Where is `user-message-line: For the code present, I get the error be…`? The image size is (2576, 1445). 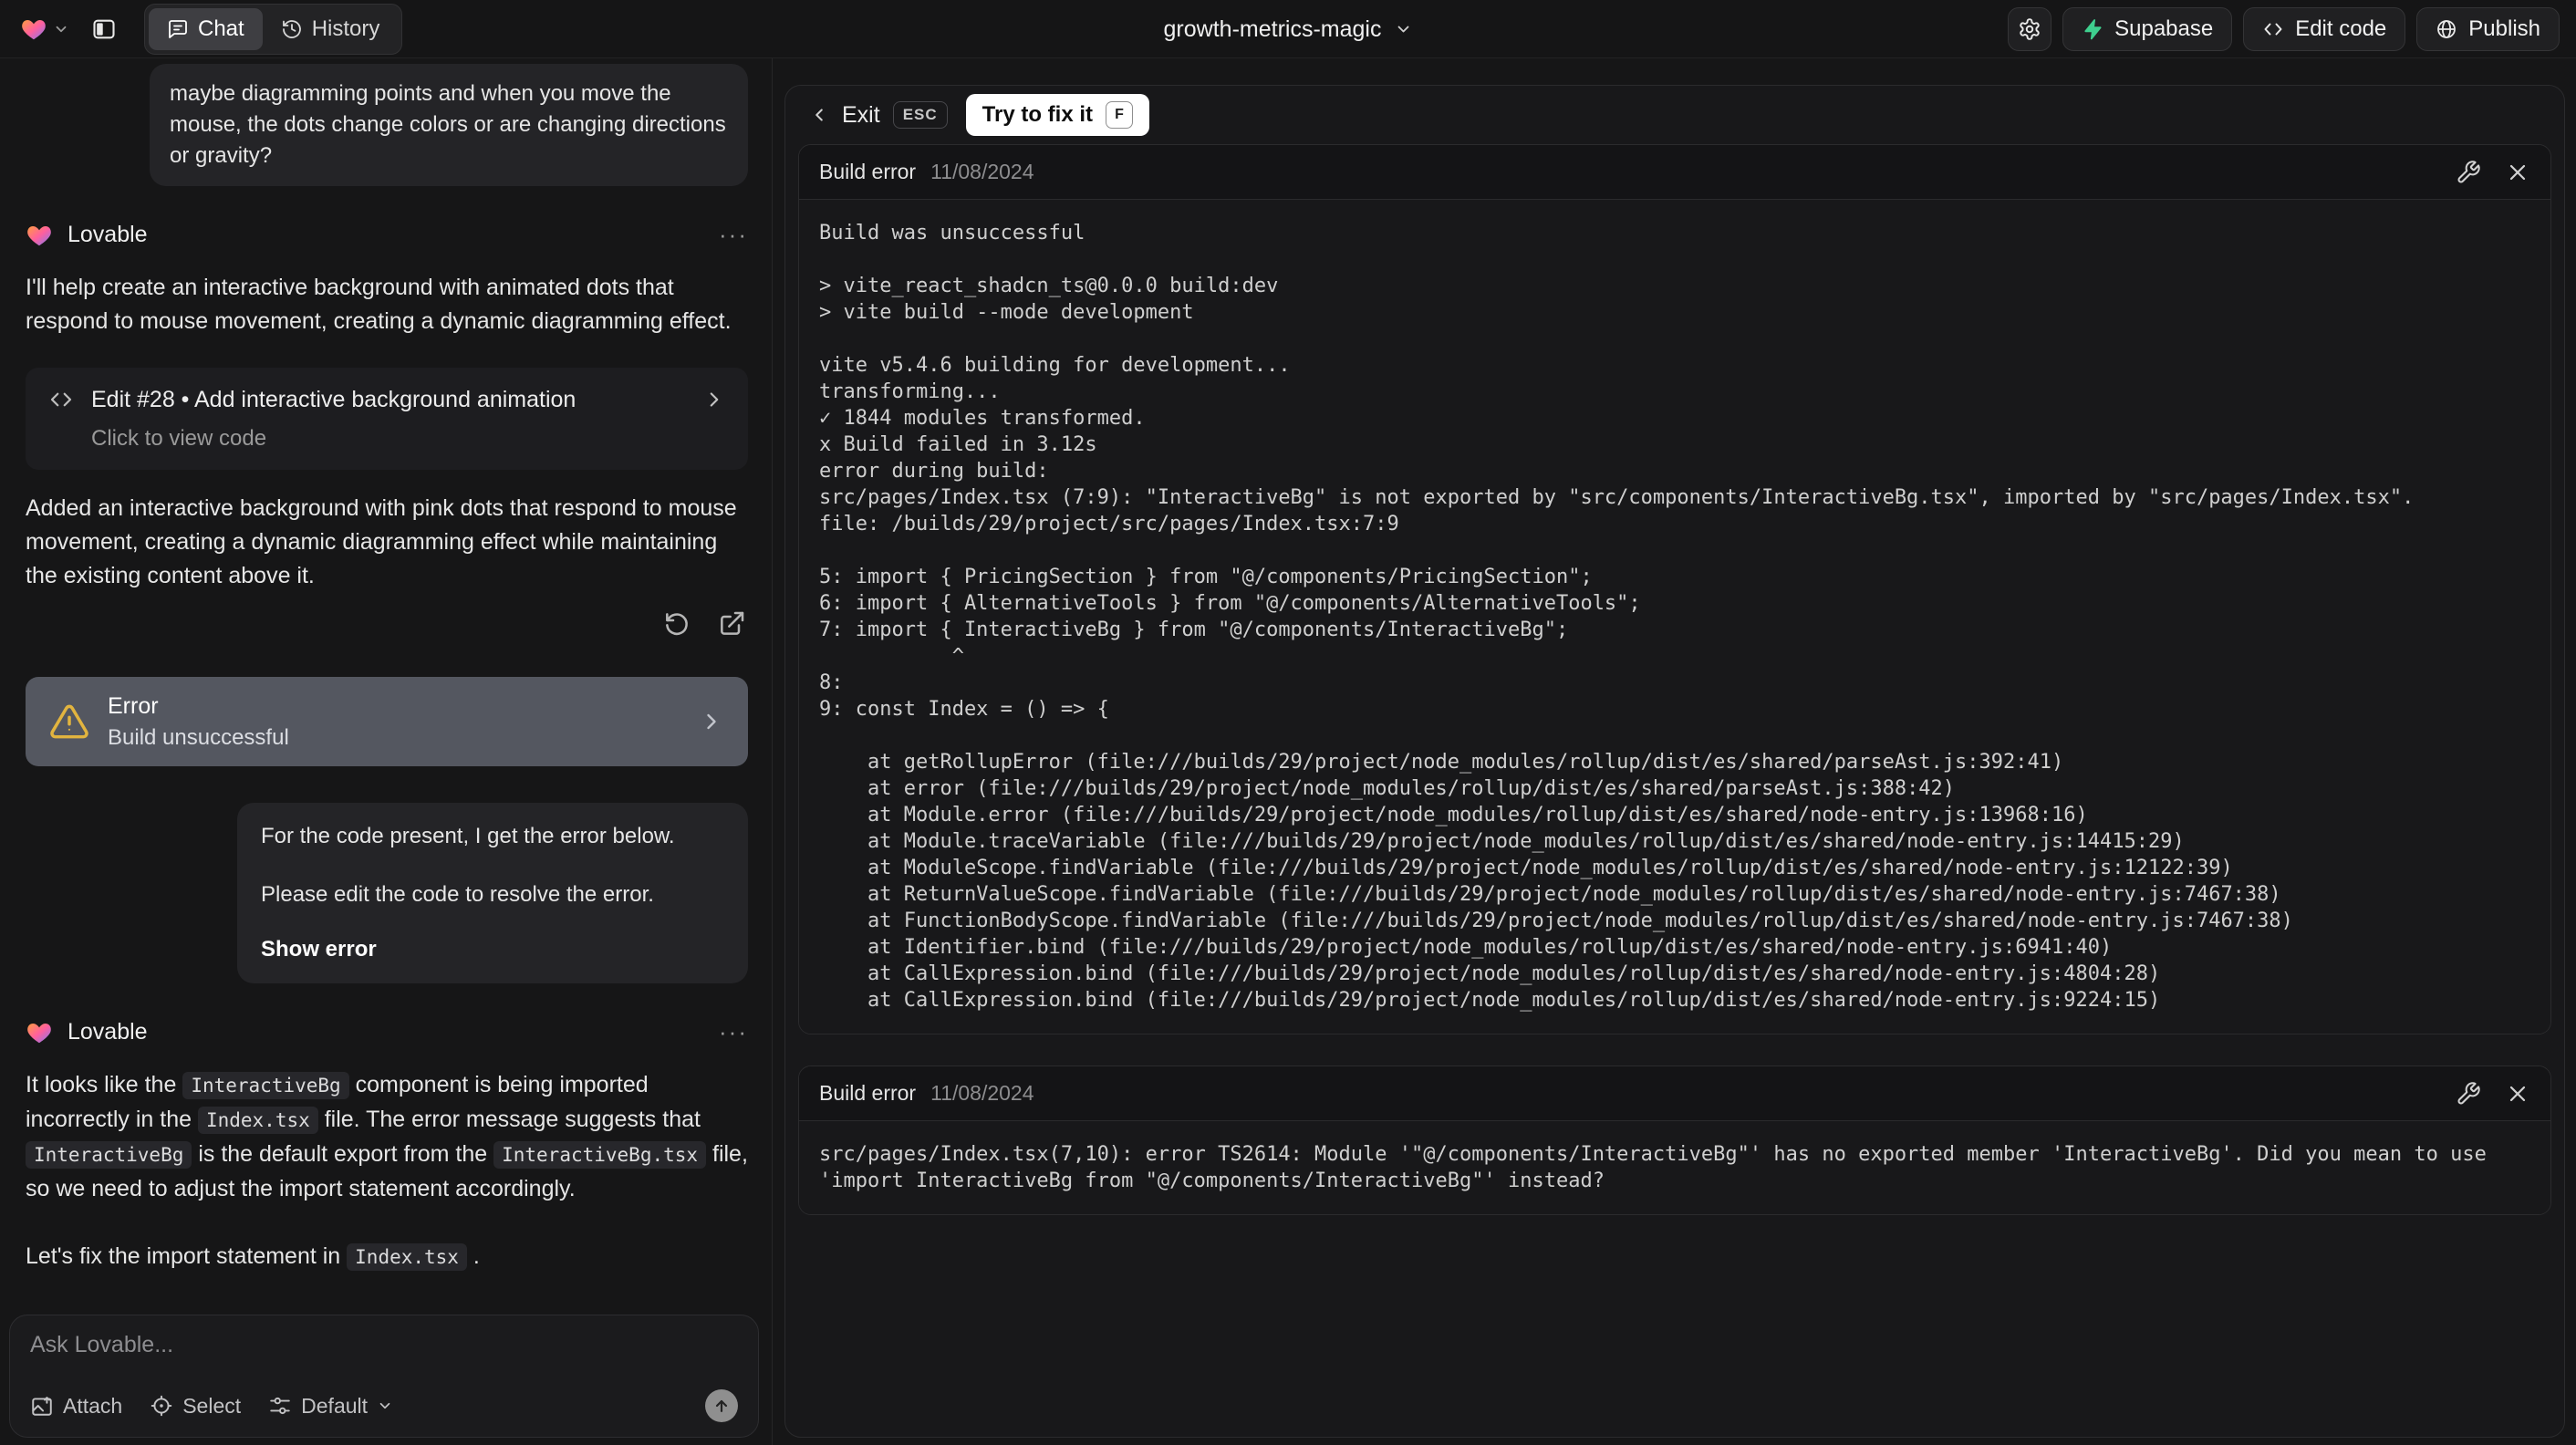
user-message-line: For the code present, I get the error be… is located at coordinates (468, 836).